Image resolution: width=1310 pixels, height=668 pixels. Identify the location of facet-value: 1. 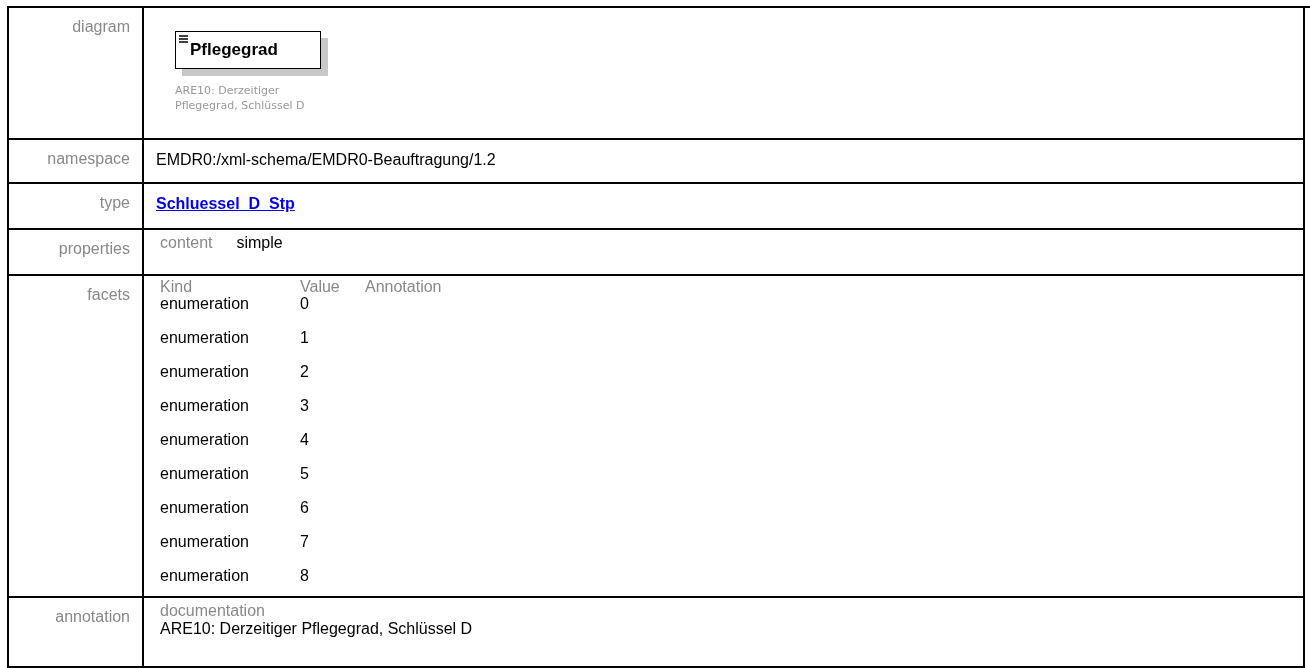
(305, 338).